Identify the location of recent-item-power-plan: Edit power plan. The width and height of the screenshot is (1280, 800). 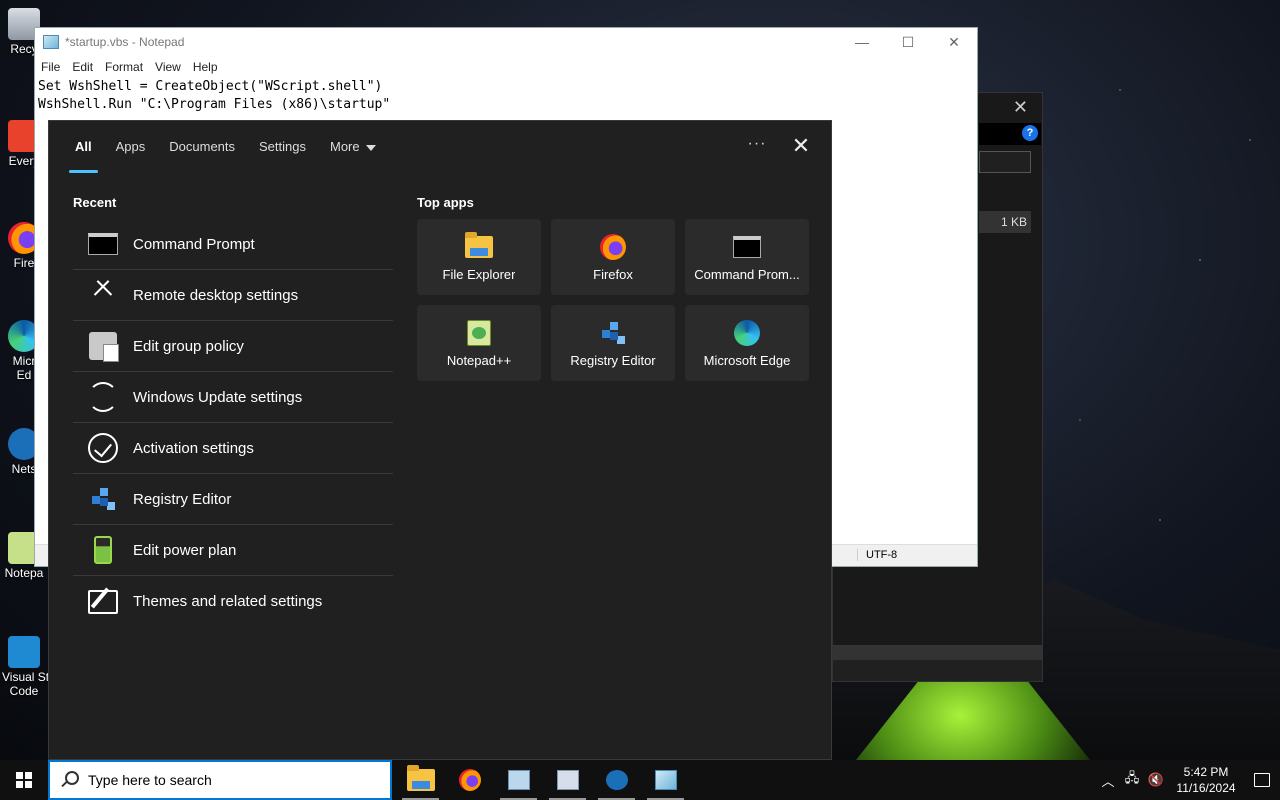
(233, 550).